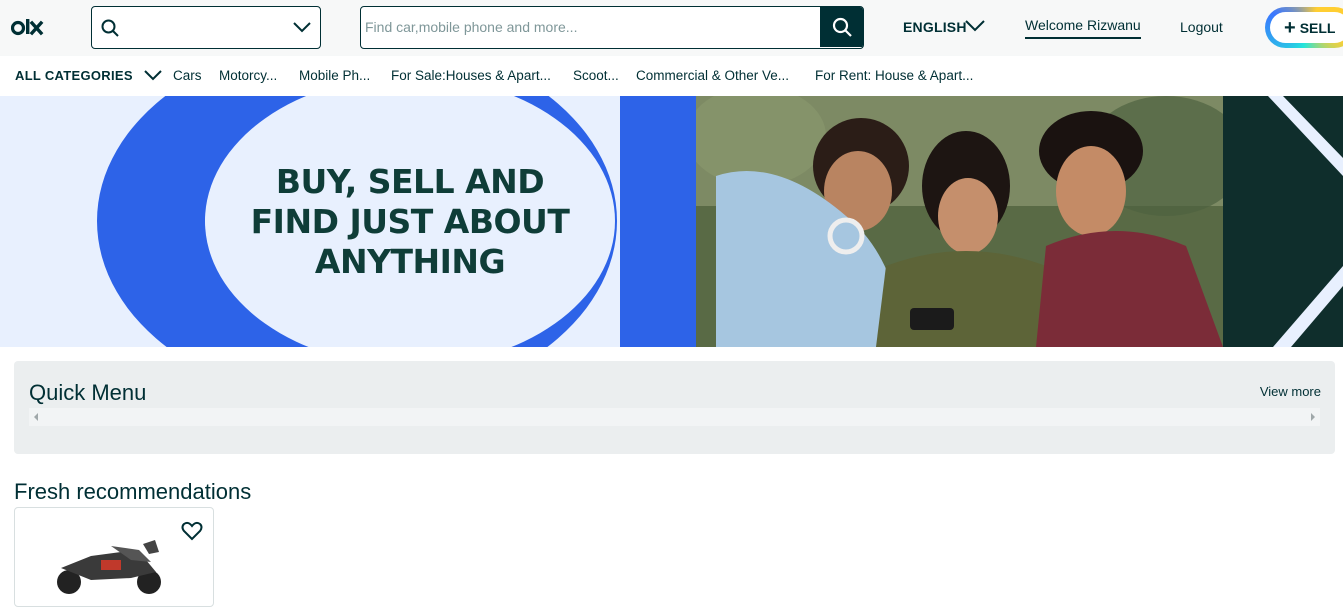  Describe the element at coordinates (206, 27) in the screenshot. I see `location-selector` at that location.